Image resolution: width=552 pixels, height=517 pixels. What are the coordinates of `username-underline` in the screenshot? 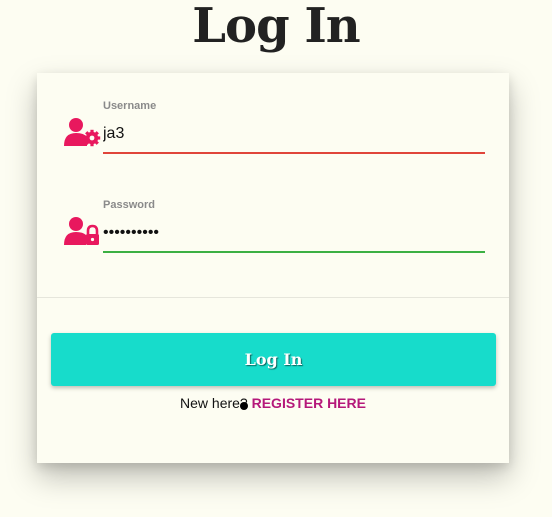 It's located at (294, 153).